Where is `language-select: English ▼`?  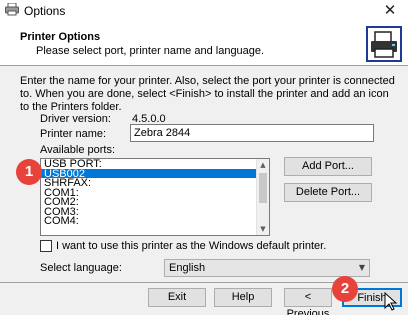
language-select: English ▼ is located at coordinates (267, 268).